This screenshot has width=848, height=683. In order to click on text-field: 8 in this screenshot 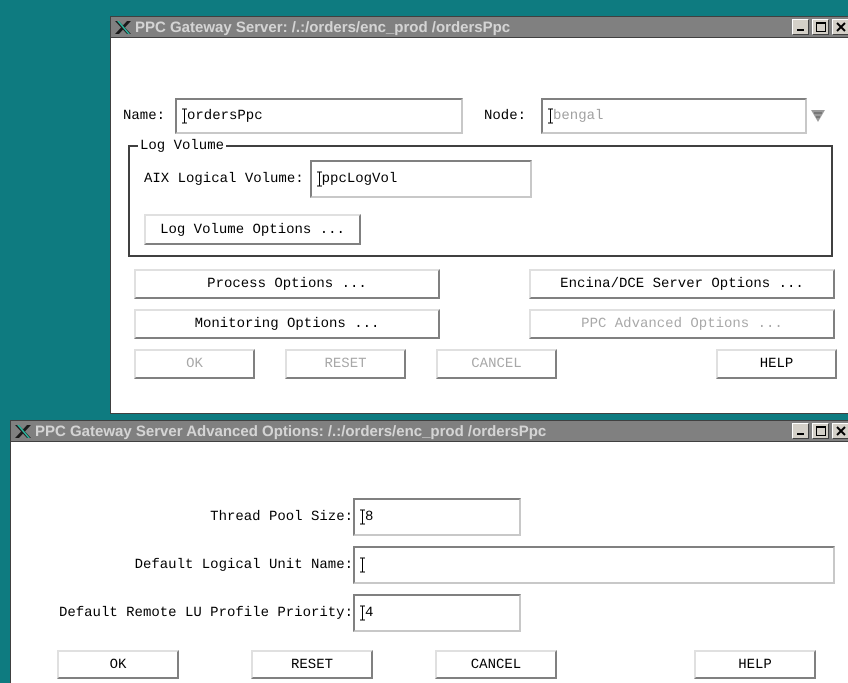, I will do `click(437, 517)`.